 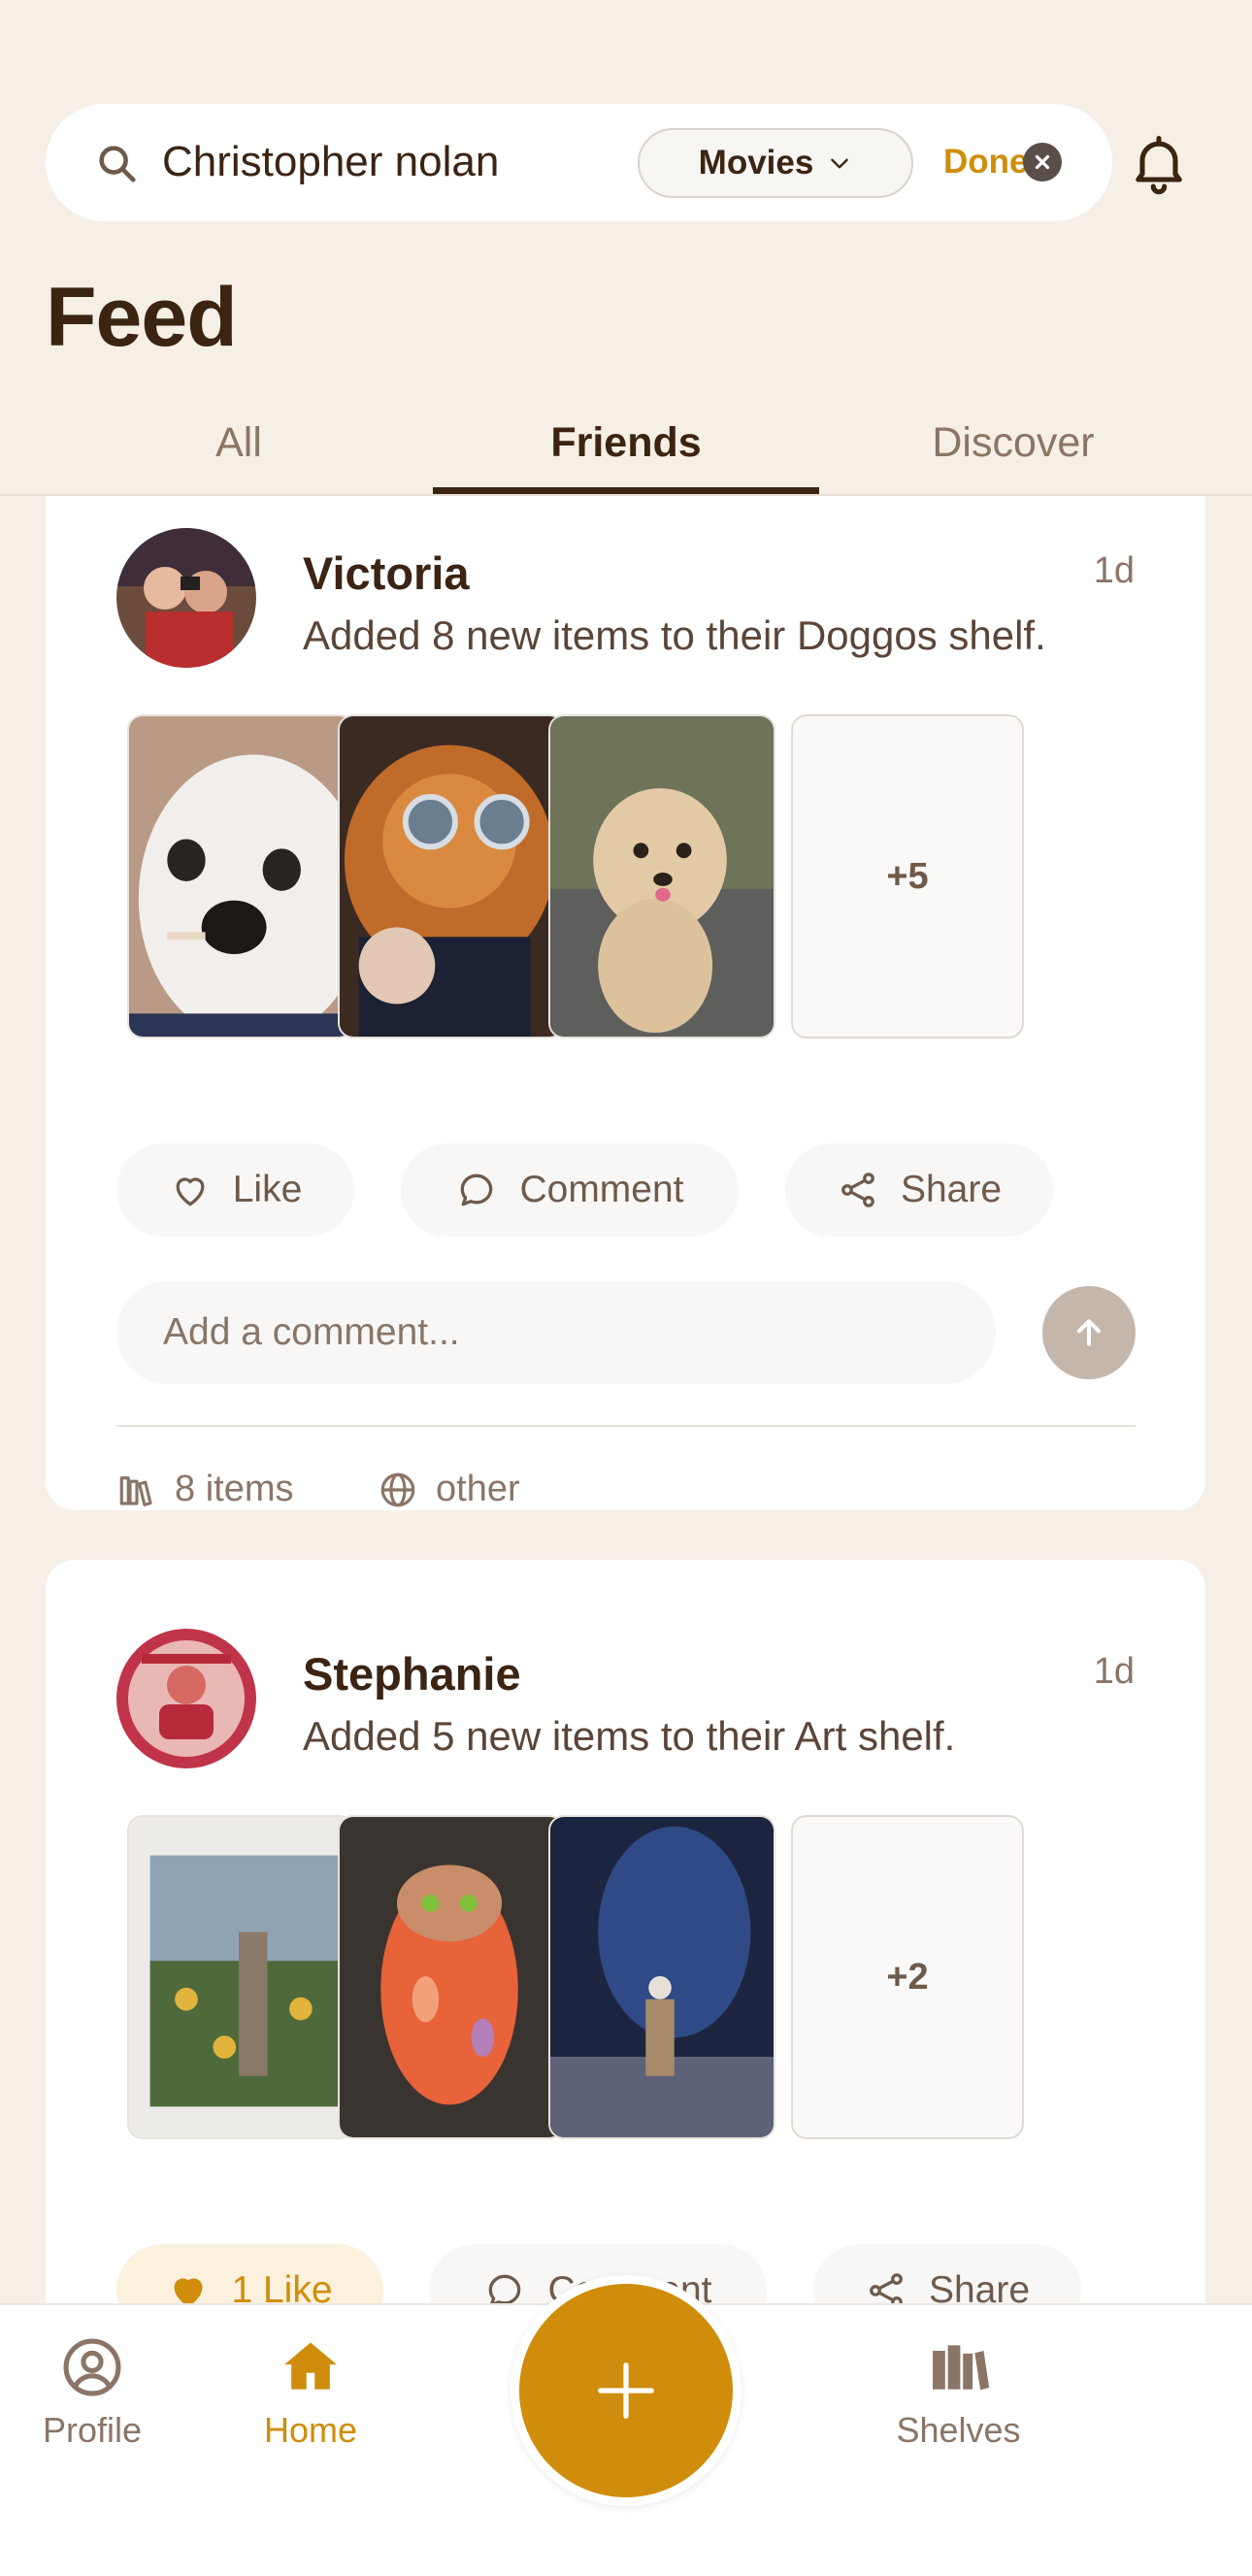 I want to click on nav-home: Home, so click(x=310, y=2392).